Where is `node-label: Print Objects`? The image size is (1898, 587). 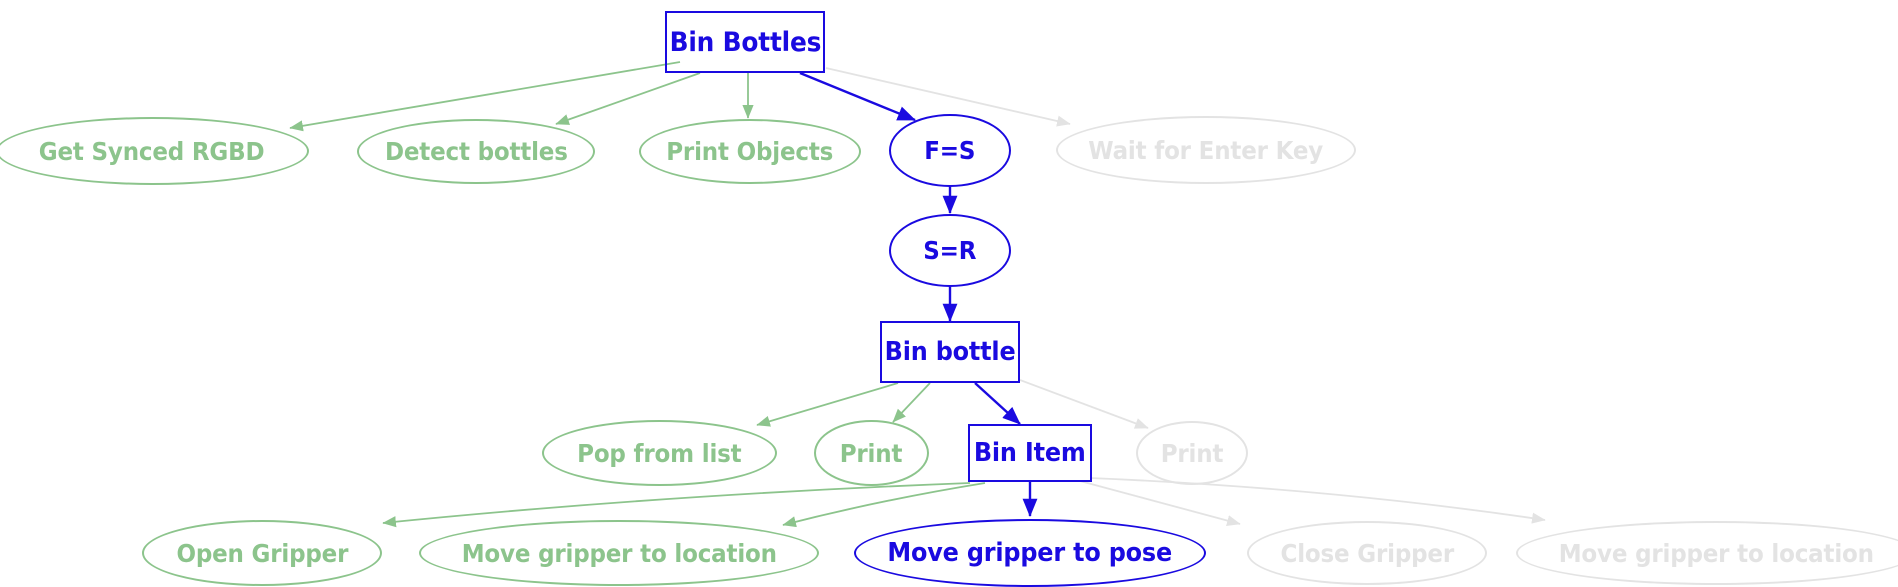 node-label: Print Objects is located at coordinates (750, 151).